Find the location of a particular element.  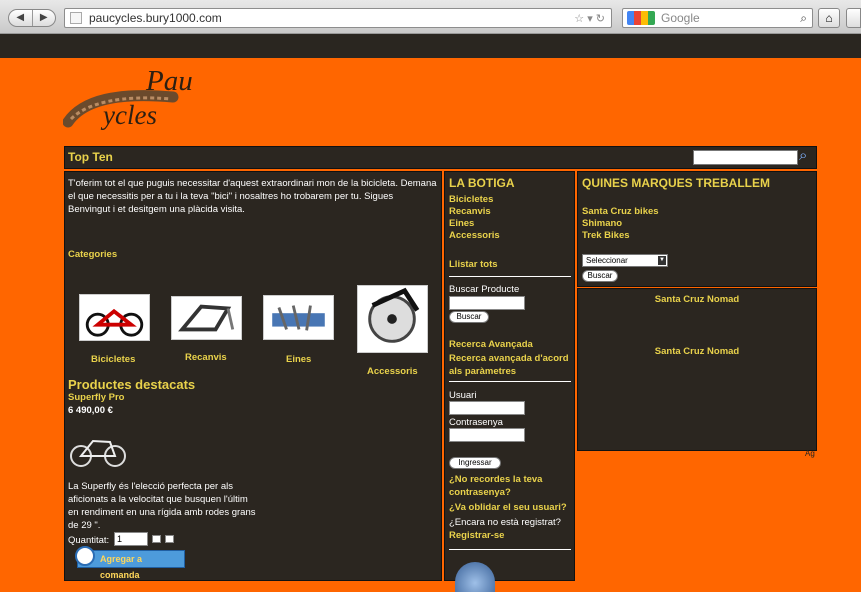

bicycle-icon is located at coordinates (114, 317).